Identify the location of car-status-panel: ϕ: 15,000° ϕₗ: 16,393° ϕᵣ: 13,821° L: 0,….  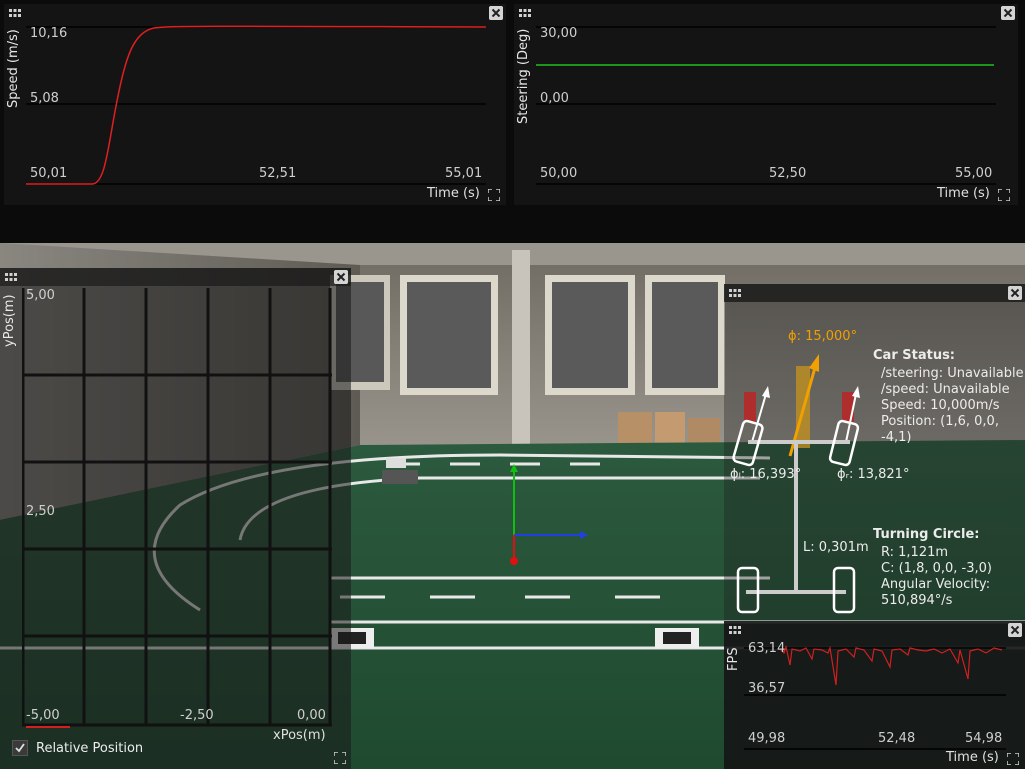
(874, 452).